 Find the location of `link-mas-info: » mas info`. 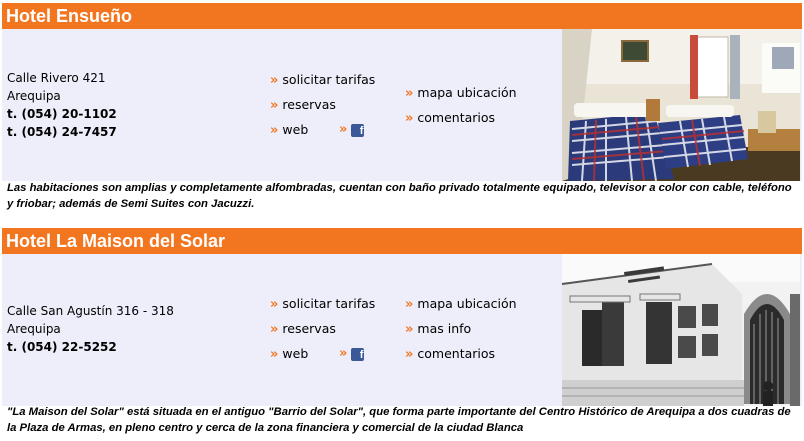

link-mas-info: » mas info is located at coordinates (438, 329).